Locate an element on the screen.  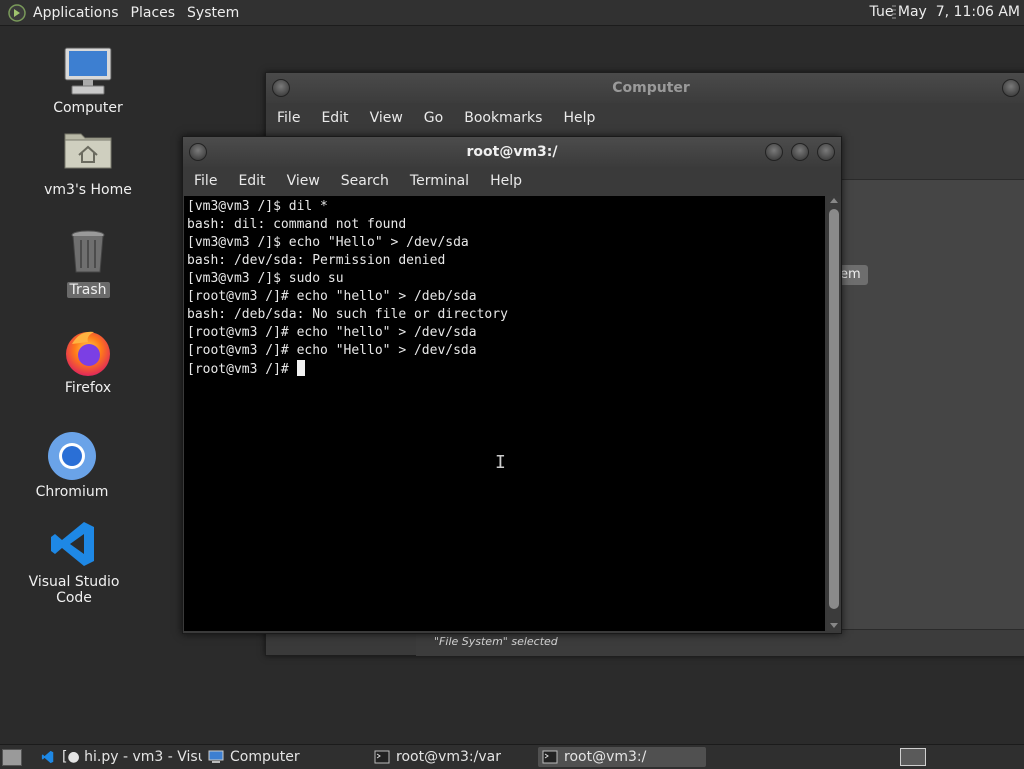
terminal-prompt-line: [root@vm3 /]# is located at coordinates (506, 369).